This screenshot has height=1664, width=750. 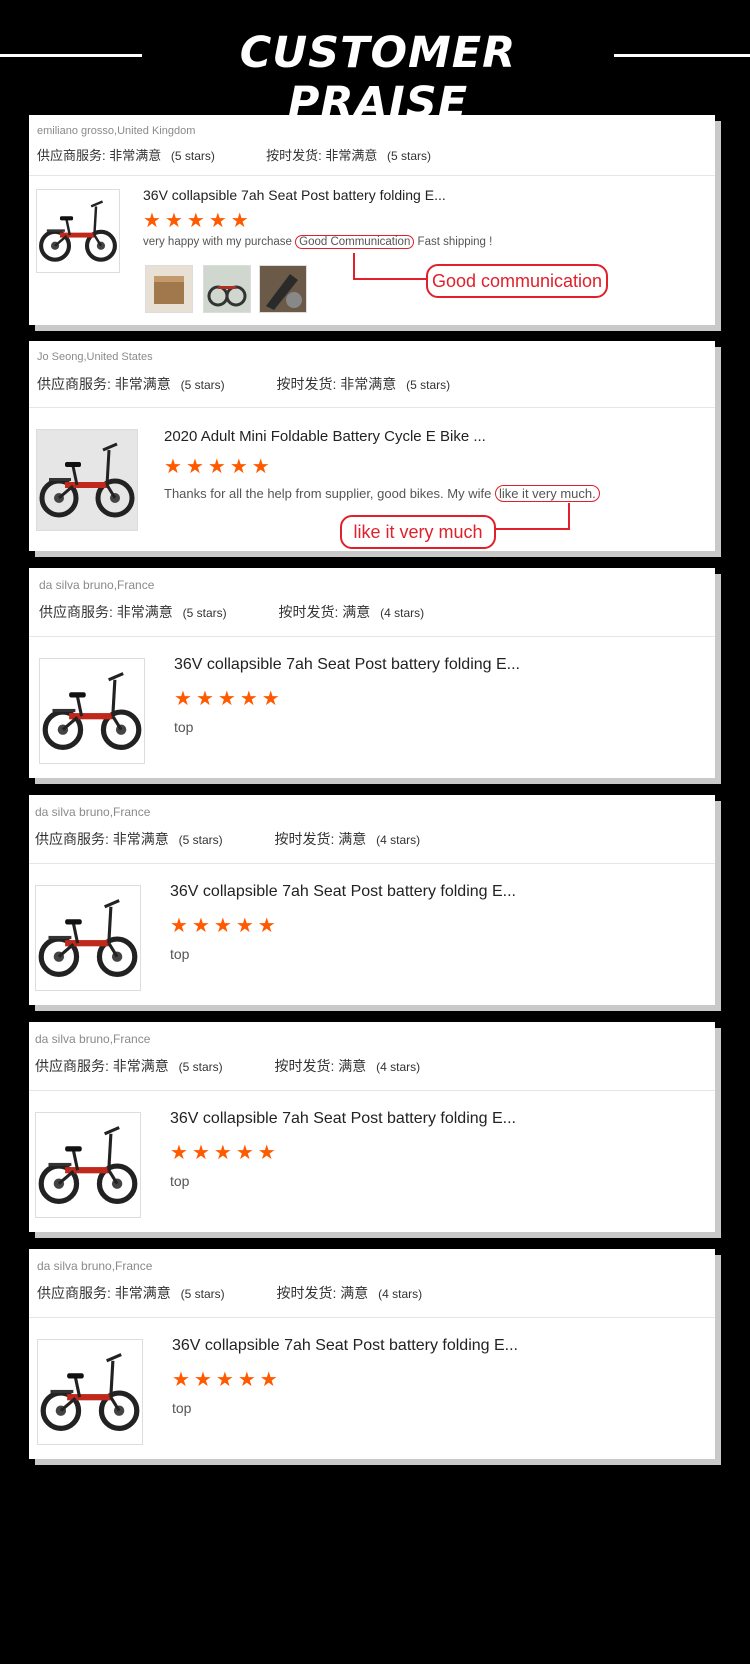 I want to click on review-highlight: Good Communication, so click(x=355, y=242).